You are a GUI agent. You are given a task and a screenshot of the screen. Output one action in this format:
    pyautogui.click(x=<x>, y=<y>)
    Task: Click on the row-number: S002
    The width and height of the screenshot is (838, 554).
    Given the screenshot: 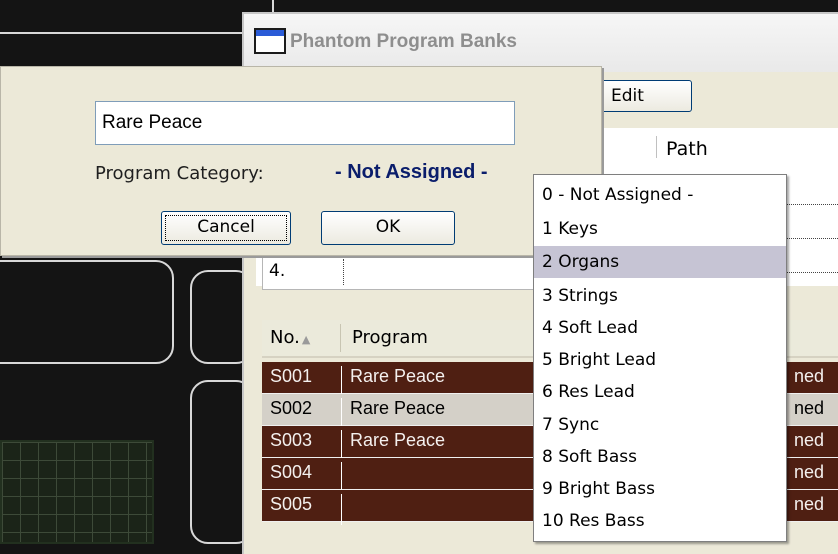 What is the action you would take?
    pyautogui.click(x=291, y=408)
    